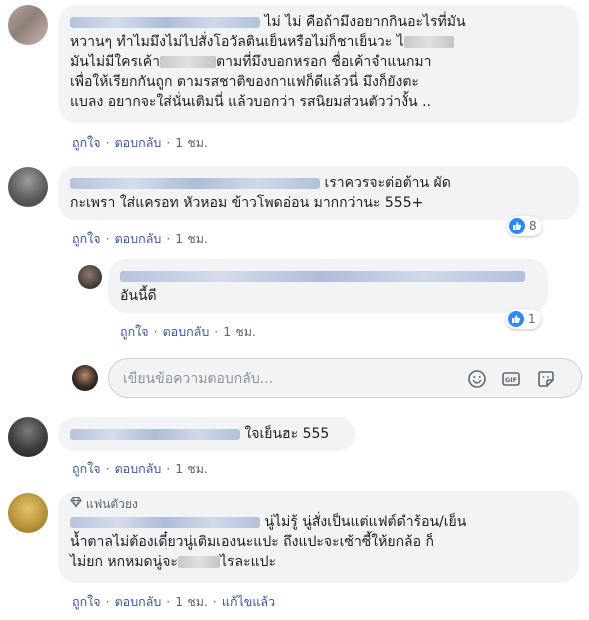  I want to click on comment-text: ไรละแปะ, so click(248, 562).